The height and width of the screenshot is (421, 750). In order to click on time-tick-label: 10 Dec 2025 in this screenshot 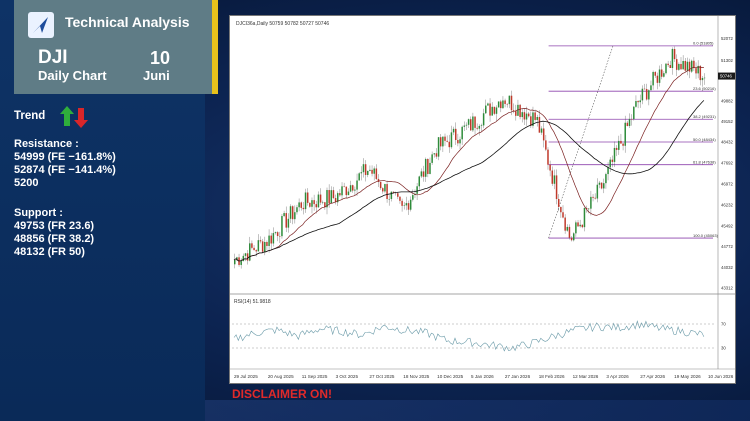, I will do `click(450, 376)`.